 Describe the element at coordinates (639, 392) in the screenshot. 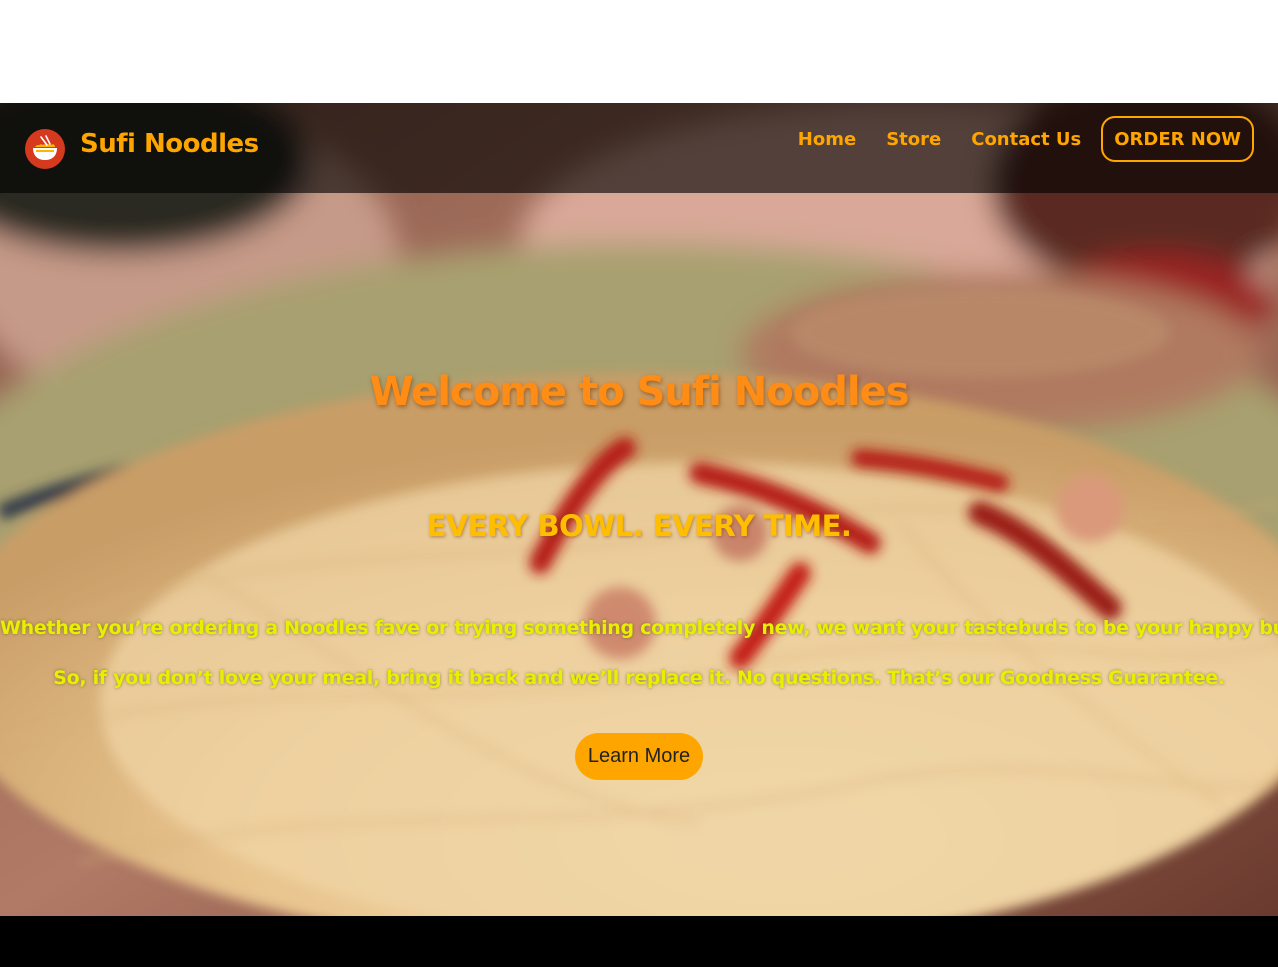

I see `hero-title: Welcome to Sufi Noodles` at that location.